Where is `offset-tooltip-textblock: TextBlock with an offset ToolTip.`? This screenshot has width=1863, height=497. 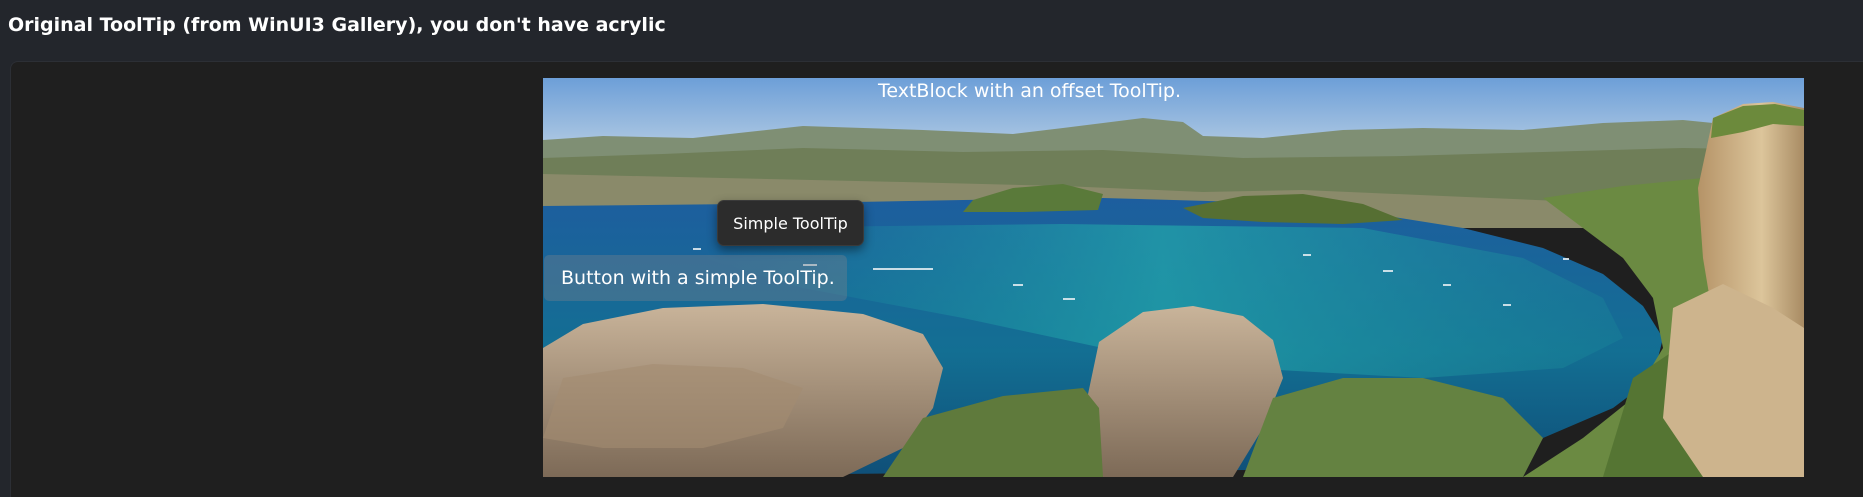 offset-tooltip-textblock: TextBlock with an offset ToolTip. is located at coordinates (1029, 91).